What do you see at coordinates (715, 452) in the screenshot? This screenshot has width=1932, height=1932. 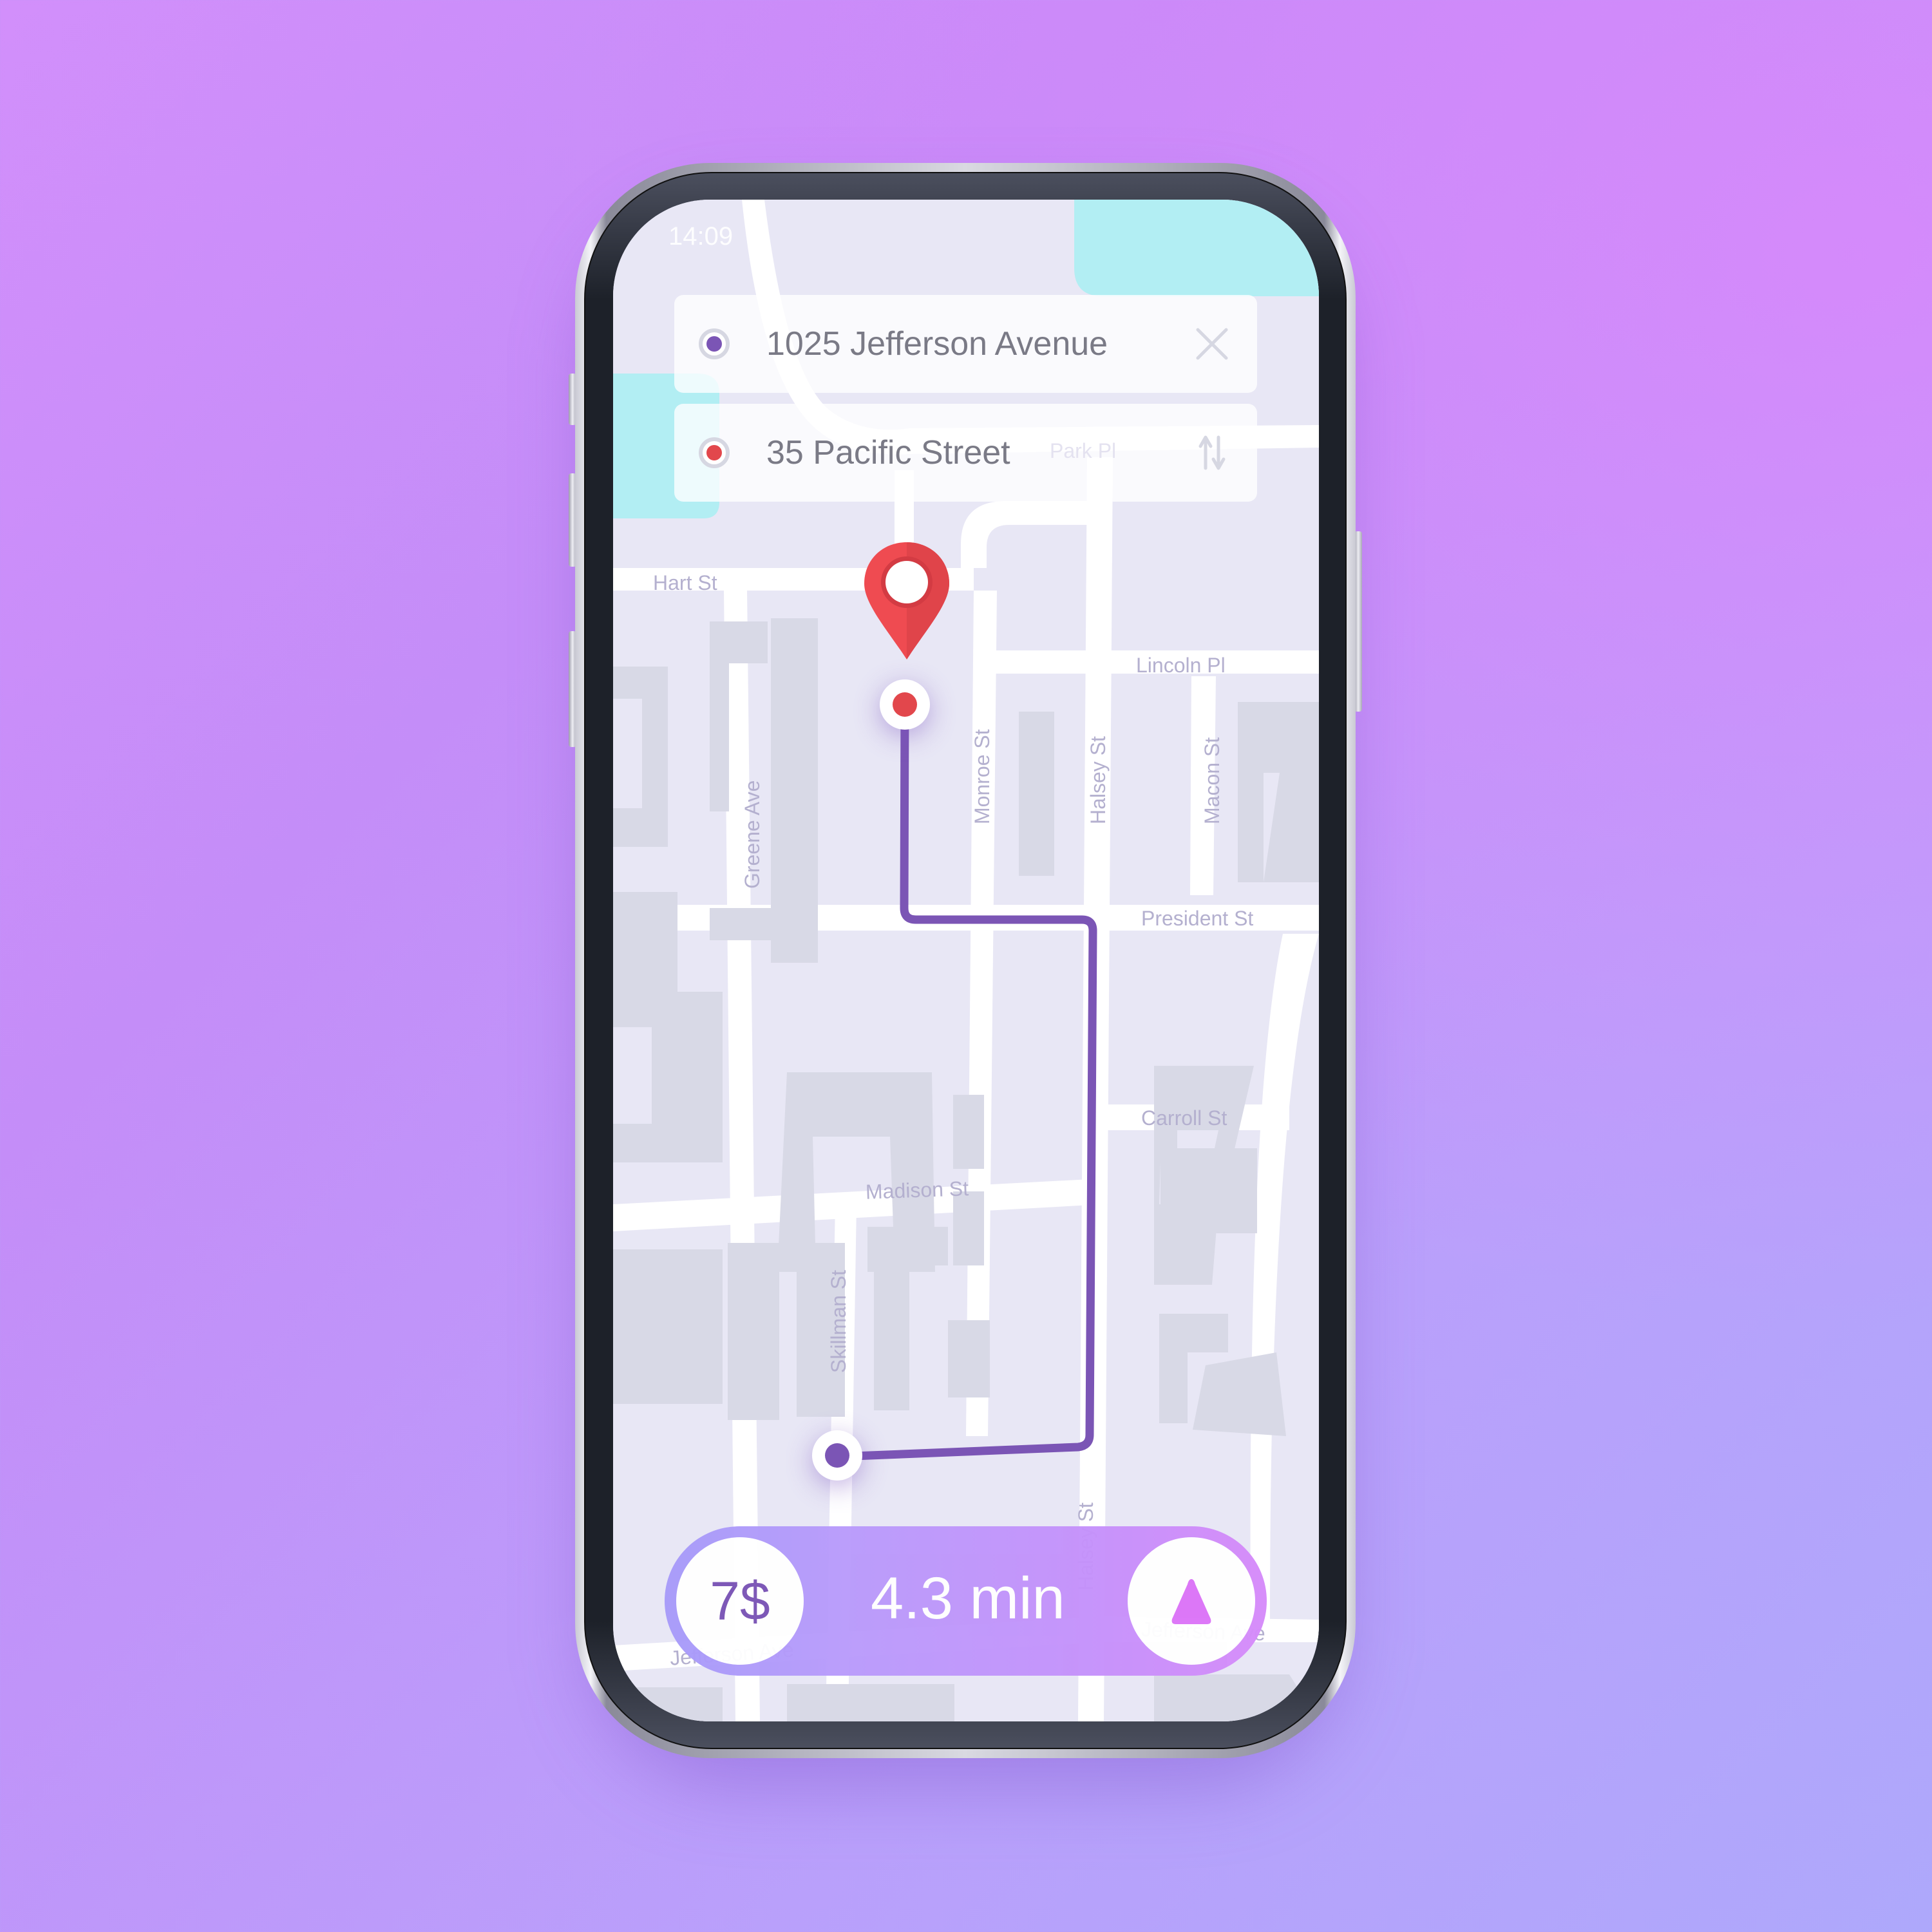 I see `destination-dot-icon` at bounding box center [715, 452].